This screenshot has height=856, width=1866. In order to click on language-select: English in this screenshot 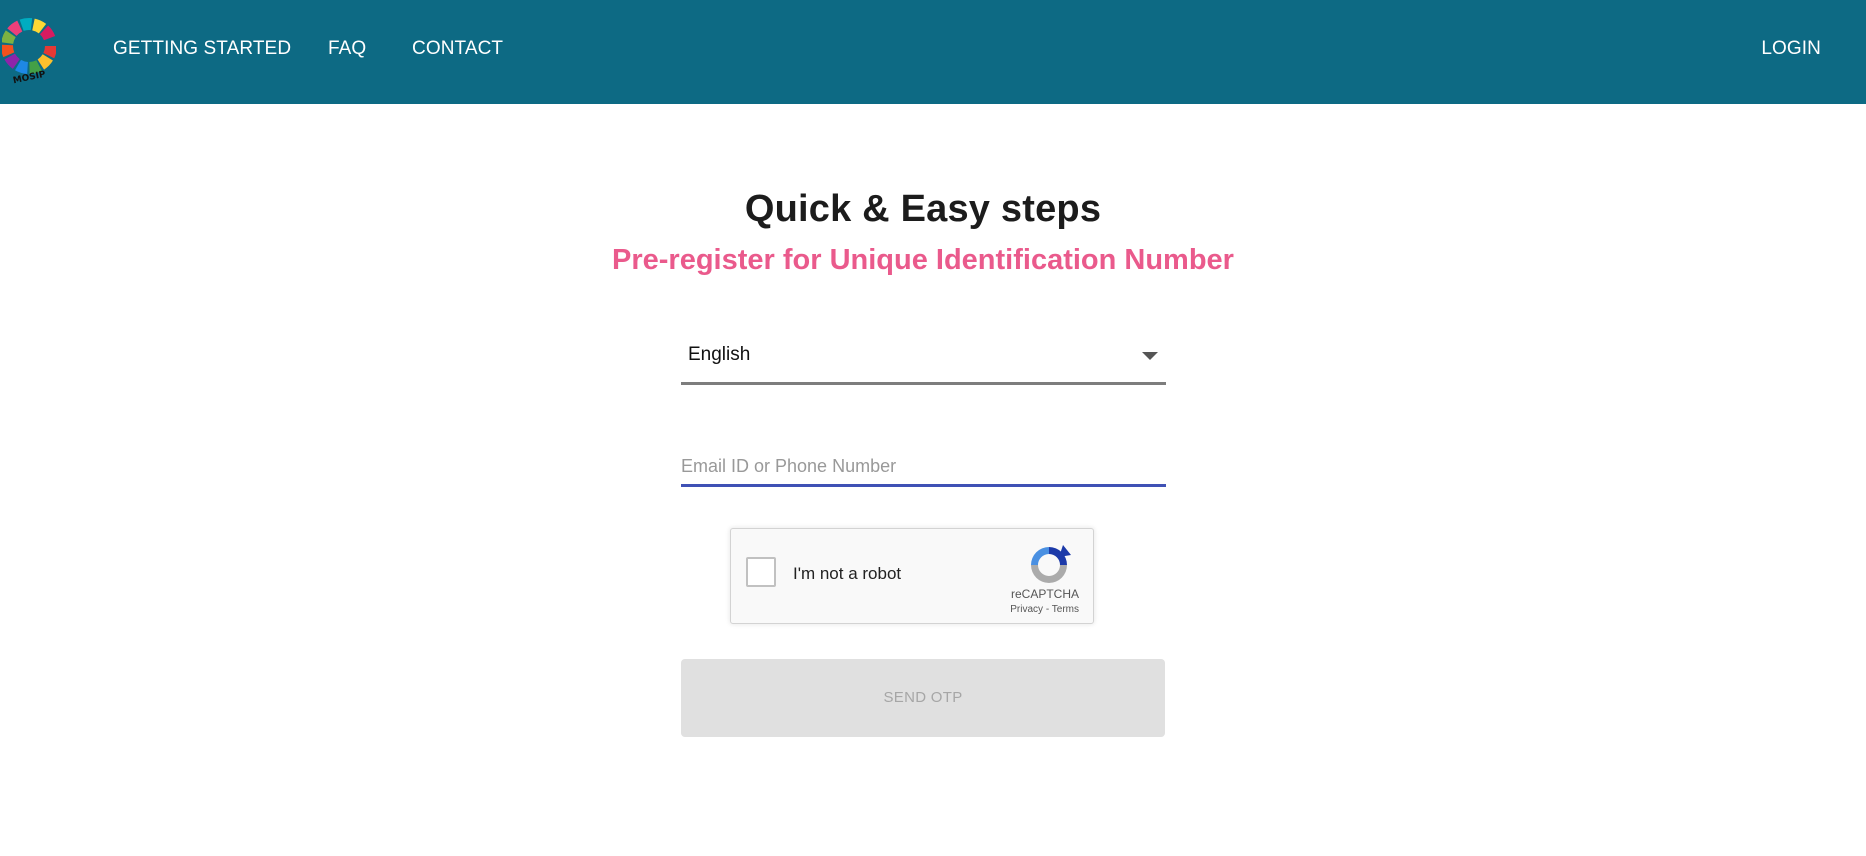, I will do `click(923, 360)`.